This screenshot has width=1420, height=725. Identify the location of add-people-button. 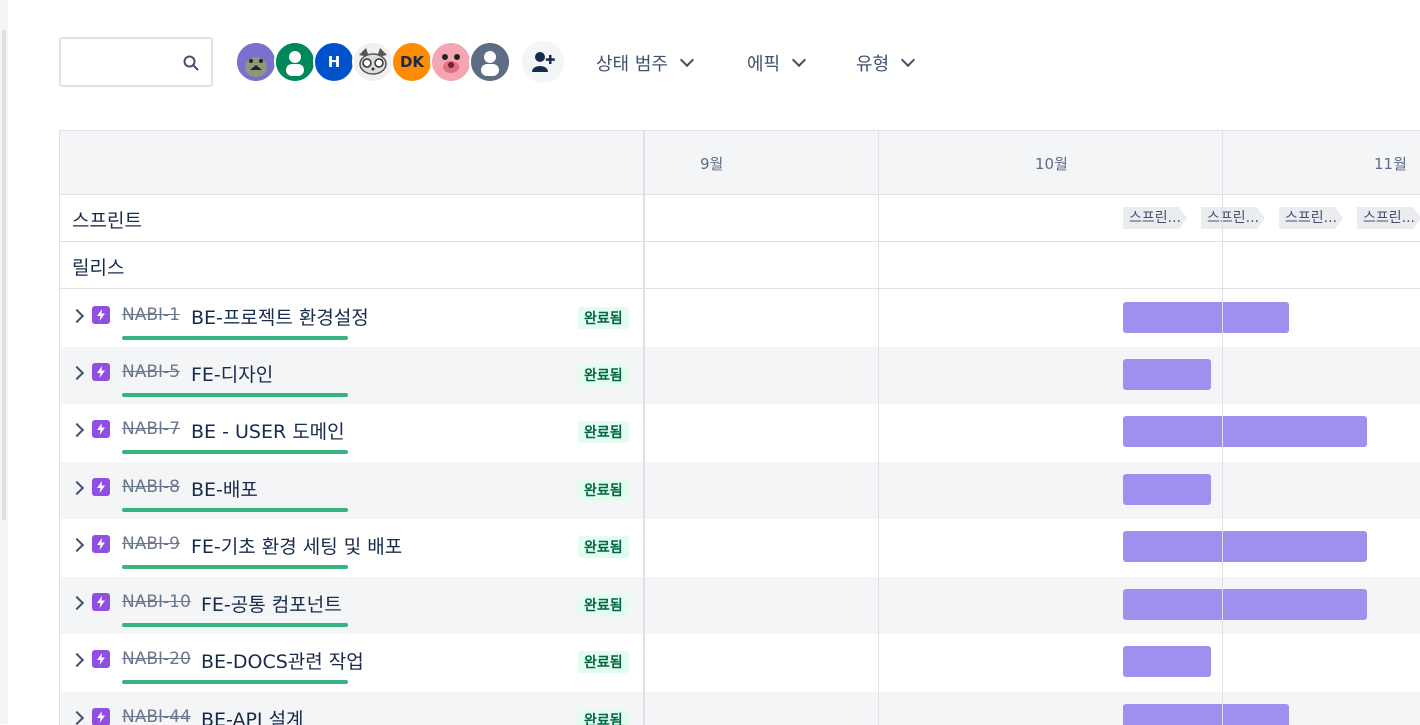
(543, 62).